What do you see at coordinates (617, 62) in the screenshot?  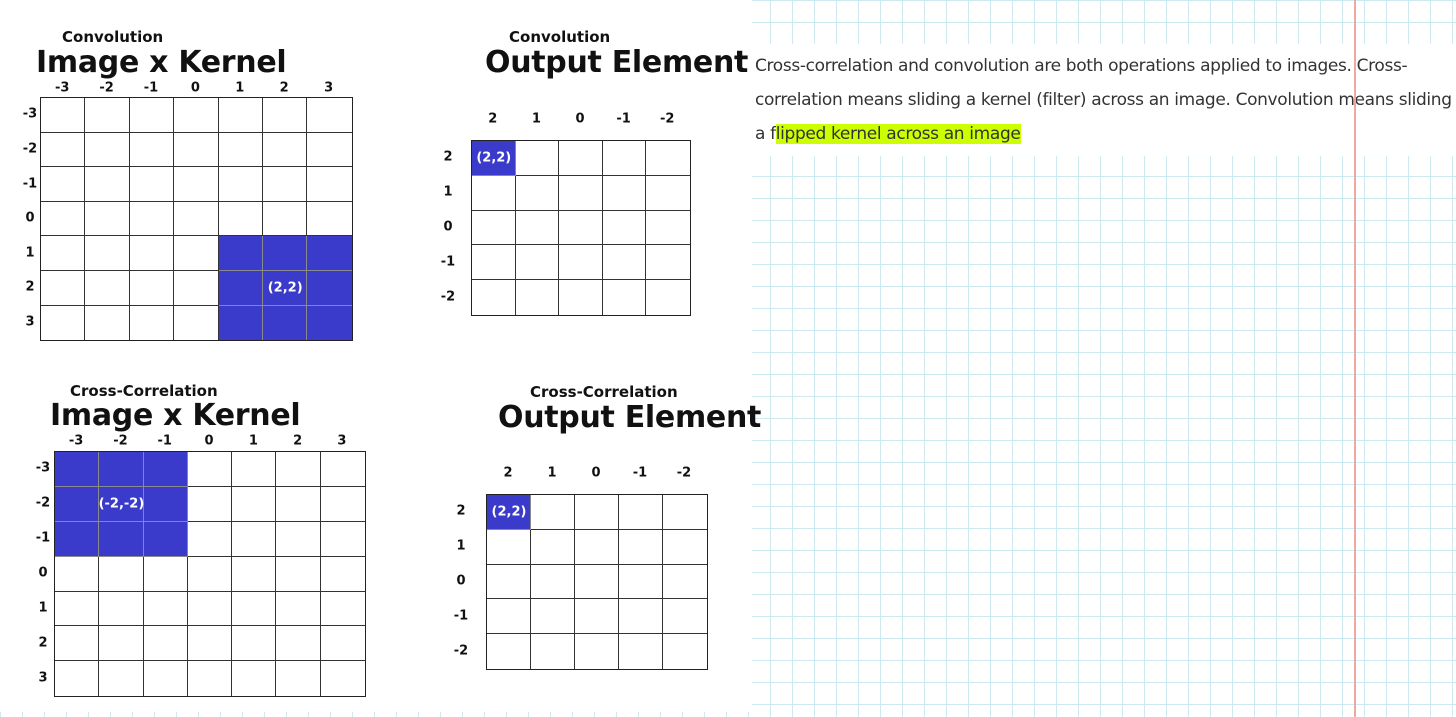 I see `panel-title: Output Element` at bounding box center [617, 62].